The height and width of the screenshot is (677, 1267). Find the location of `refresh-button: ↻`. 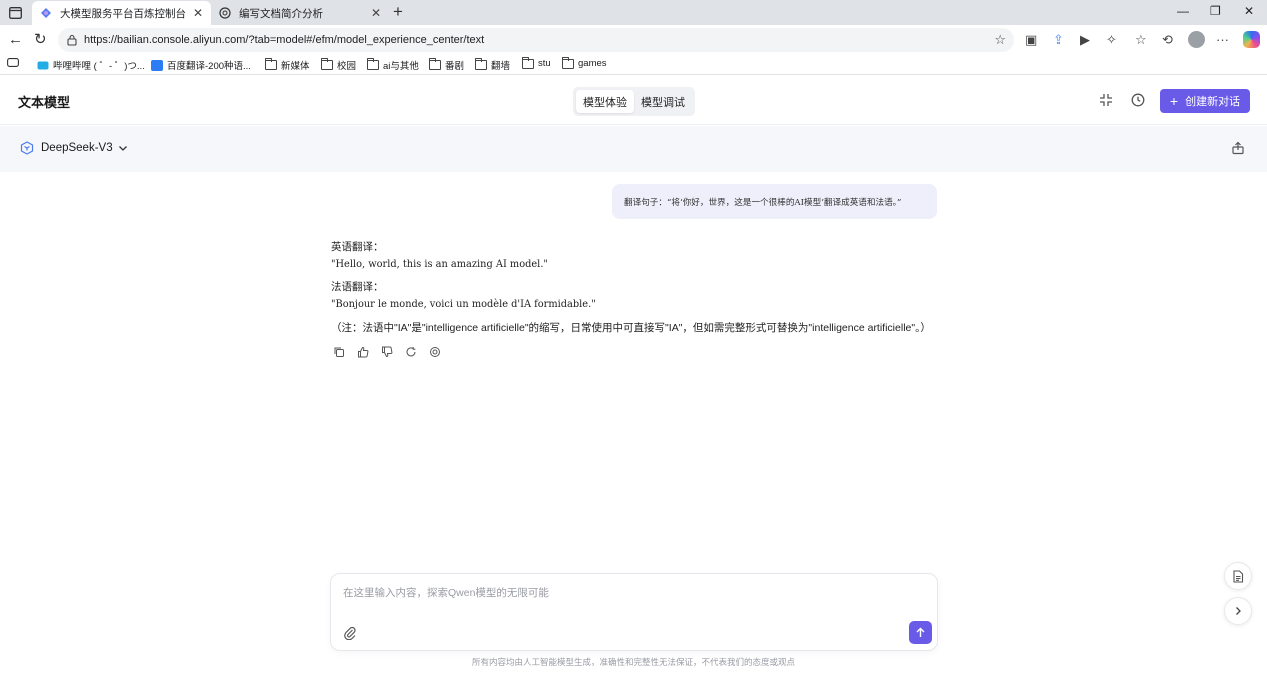

refresh-button: ↻ is located at coordinates (40, 40).